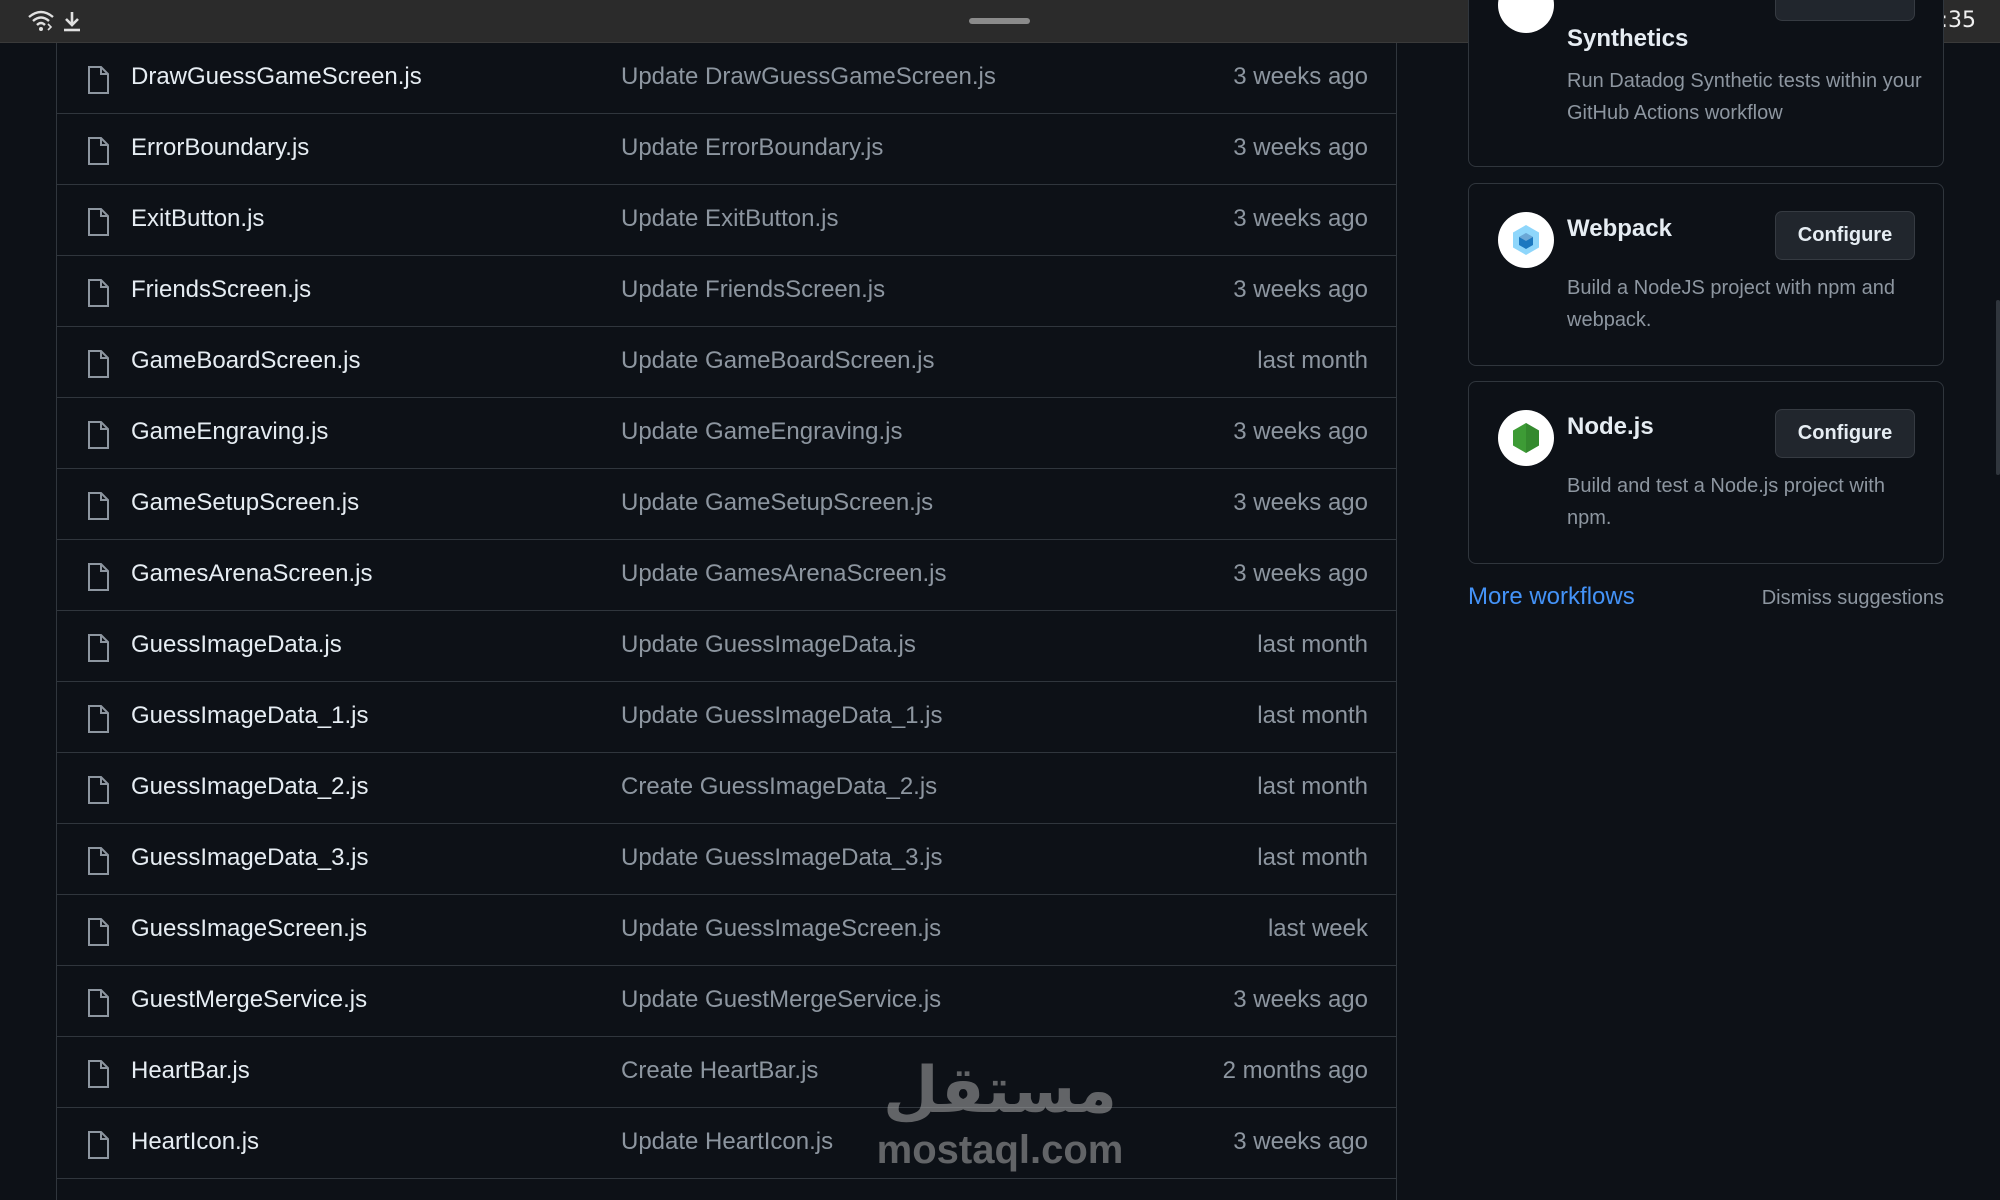 Image resolution: width=2000 pixels, height=1200 pixels. Describe the element at coordinates (190, 1071) in the screenshot. I see `file-name-link: HeartBar.js` at that location.